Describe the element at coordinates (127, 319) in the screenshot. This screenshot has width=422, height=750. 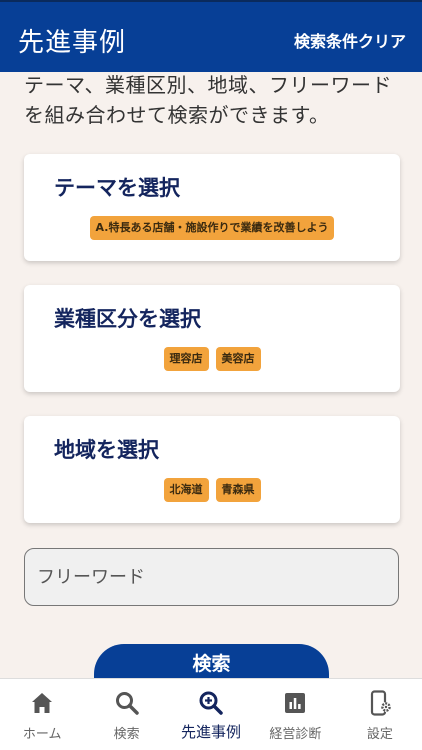
I see `industry-card-title: 業種区分を選択` at that location.